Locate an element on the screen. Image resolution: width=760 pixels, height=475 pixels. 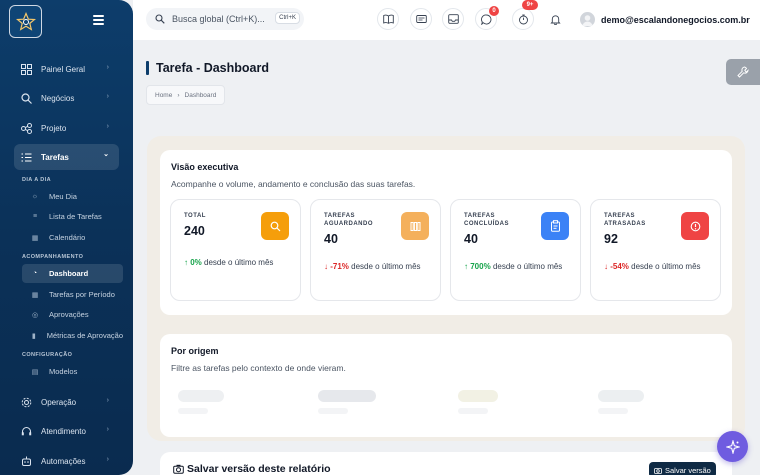
ai-assistant-button is located at coordinates (732, 446).